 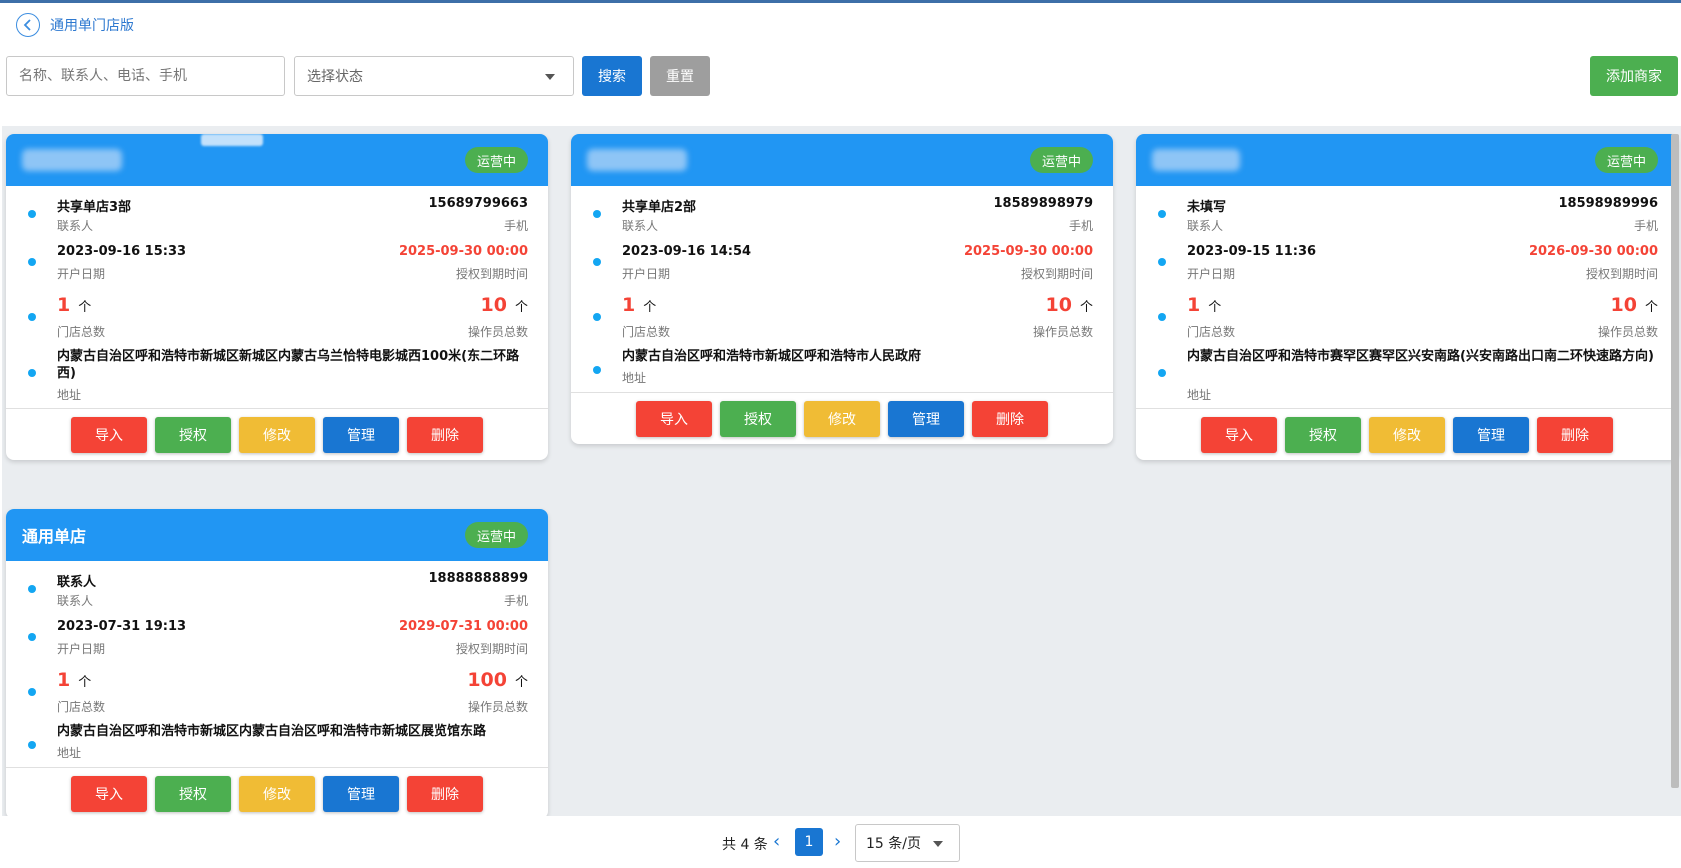 I want to click on contact-value: 未填写, so click(x=1207, y=207).